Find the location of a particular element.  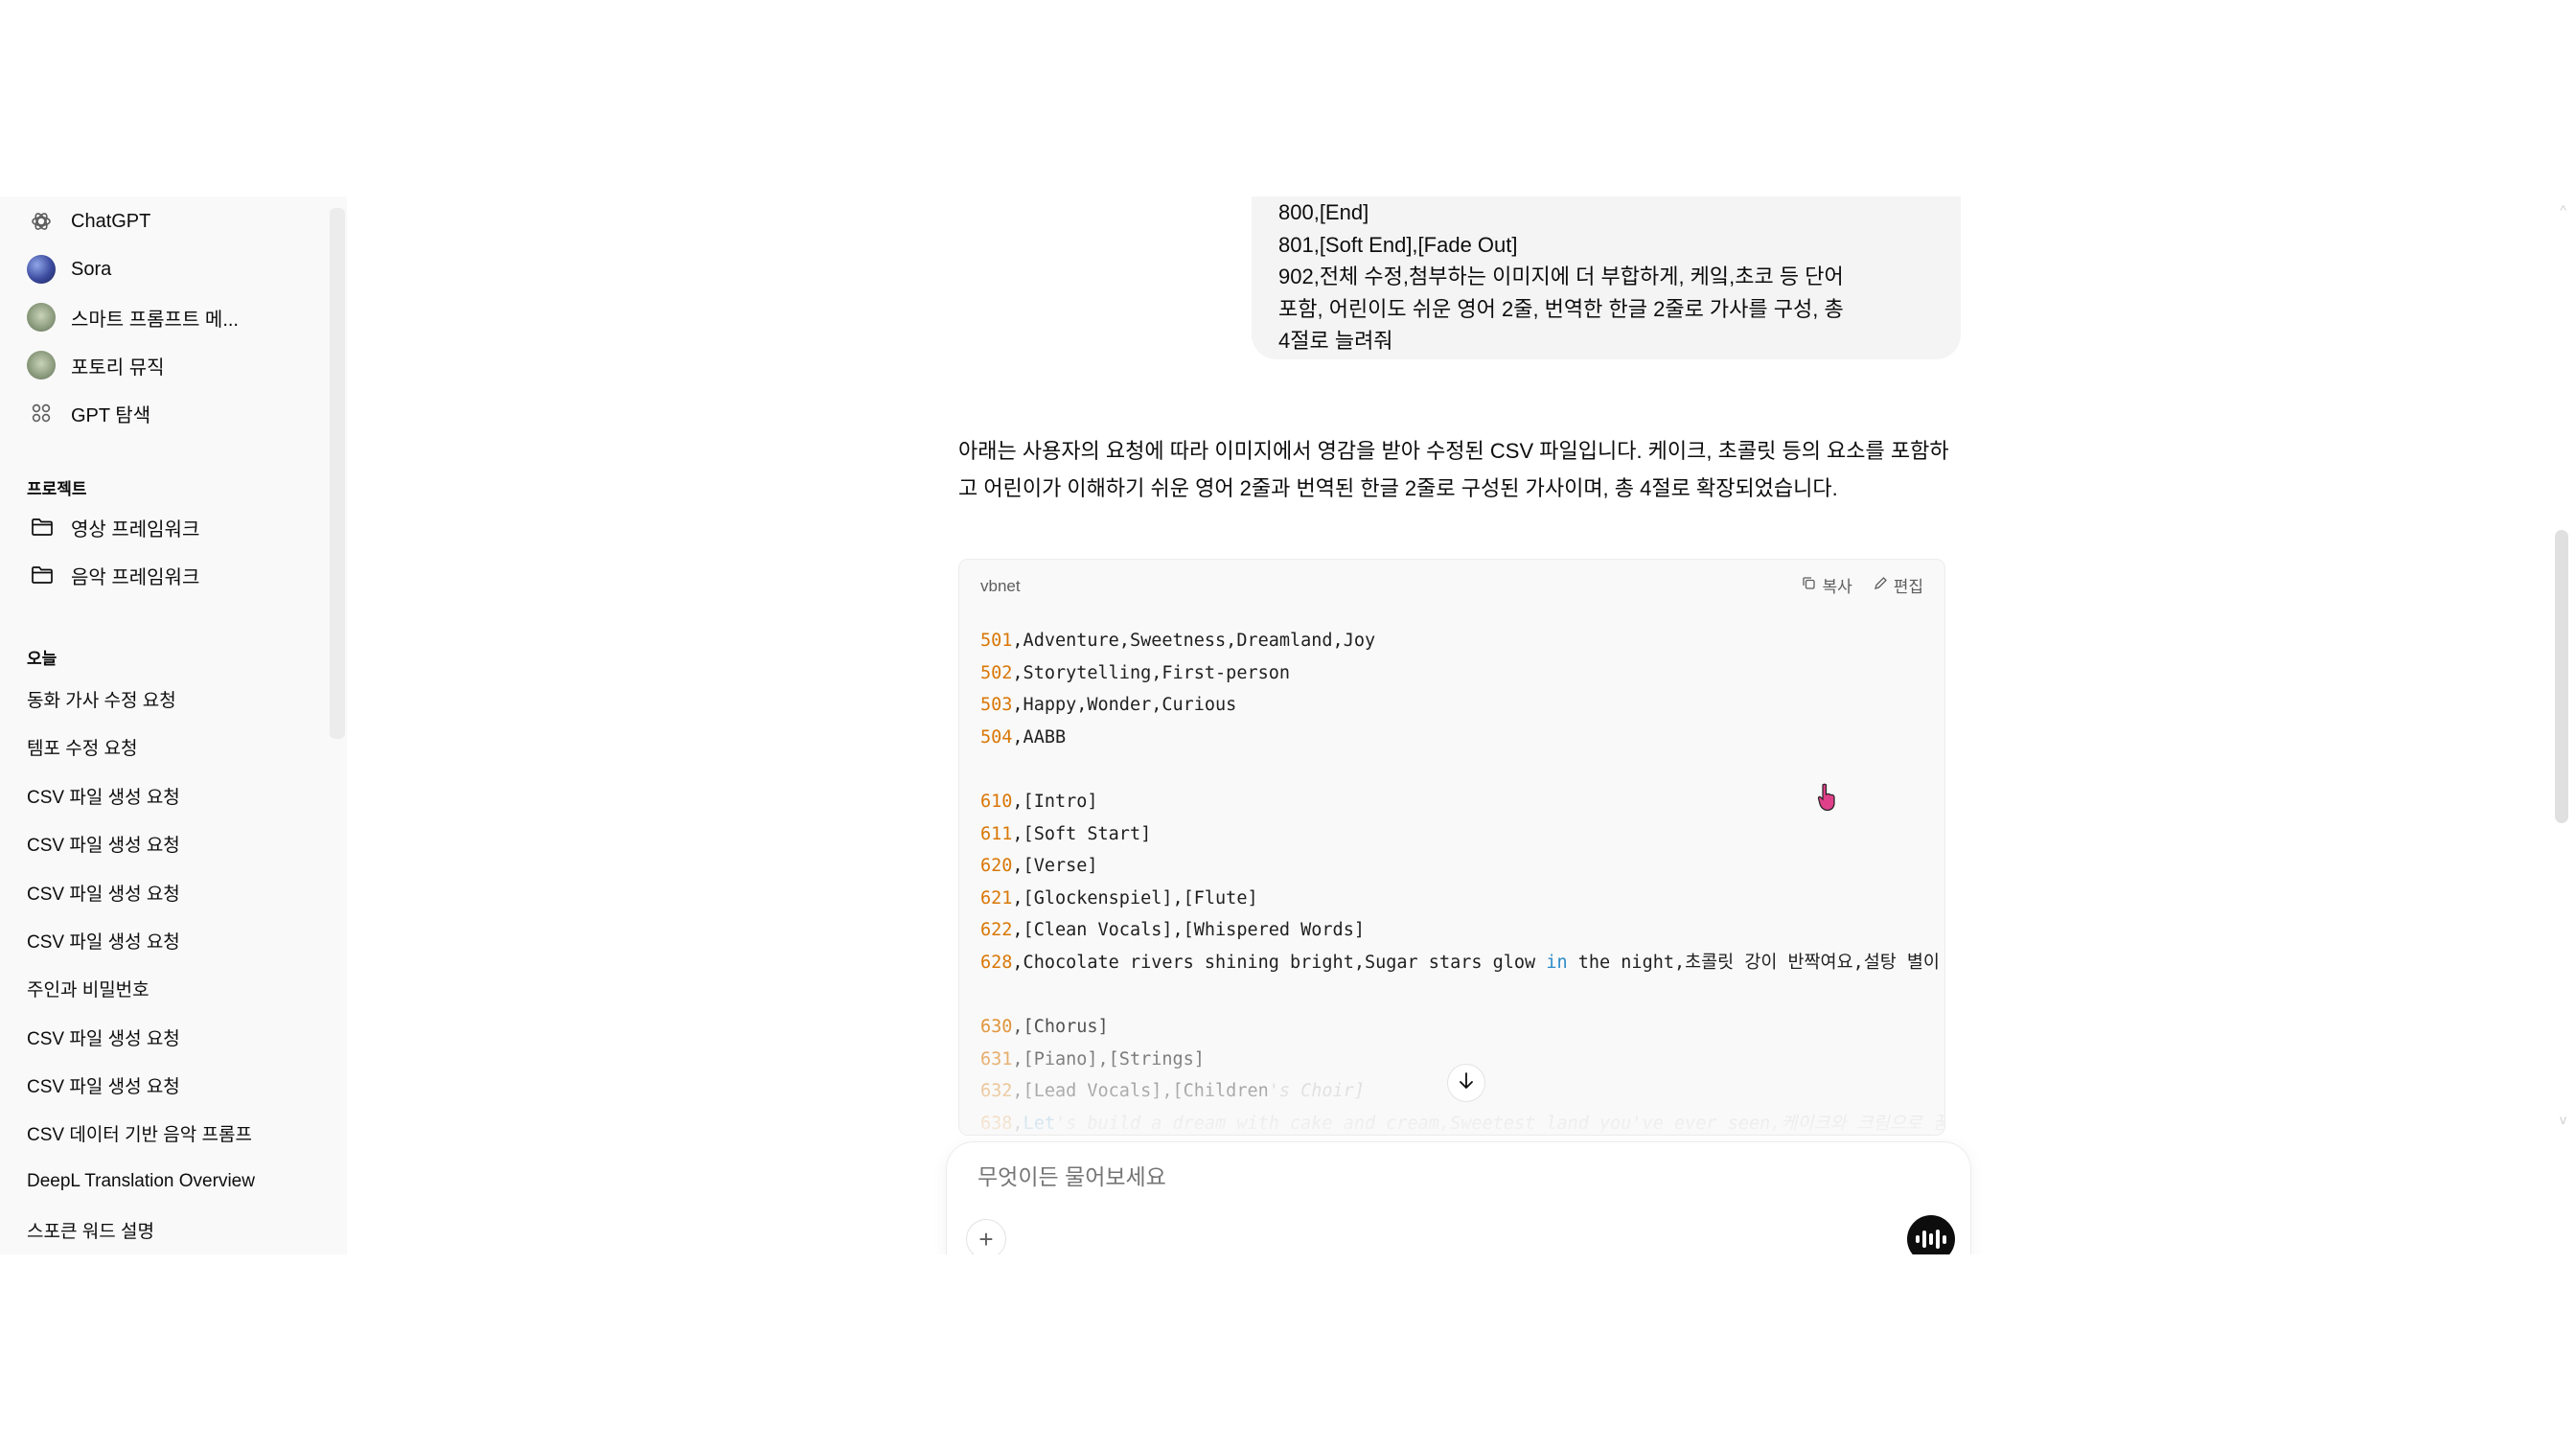

arrow-down-icon is located at coordinates (1466, 1083).